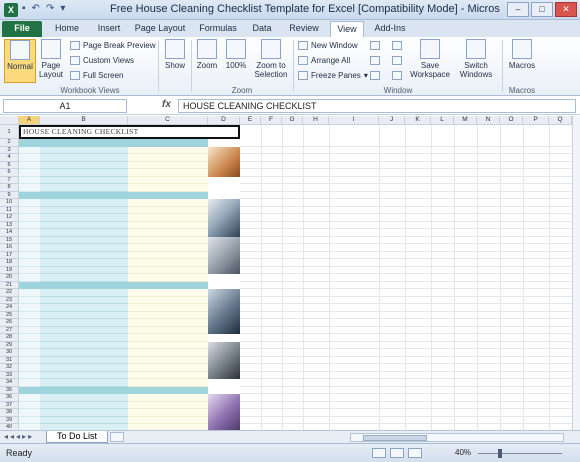  What do you see at coordinates (9, 225) in the screenshot?
I see `row-header: 13` at bounding box center [9, 225].